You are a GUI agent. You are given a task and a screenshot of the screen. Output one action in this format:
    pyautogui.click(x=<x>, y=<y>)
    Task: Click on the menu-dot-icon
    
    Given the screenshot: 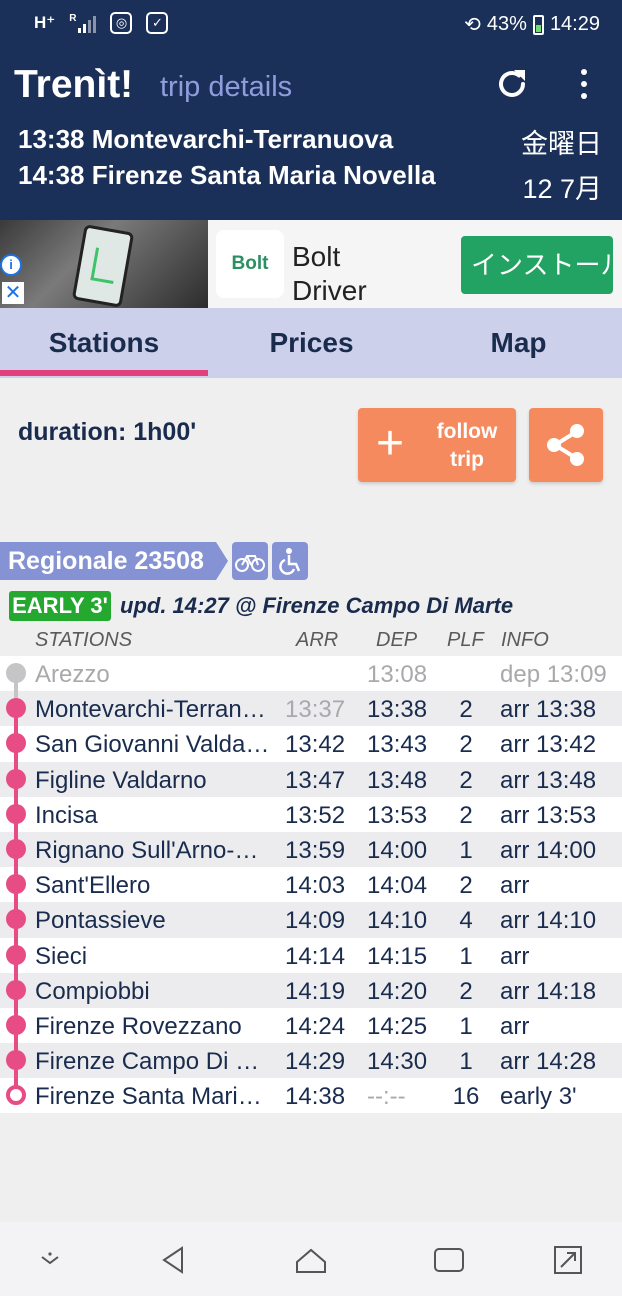 What is the action you would take?
    pyautogui.click(x=584, y=84)
    